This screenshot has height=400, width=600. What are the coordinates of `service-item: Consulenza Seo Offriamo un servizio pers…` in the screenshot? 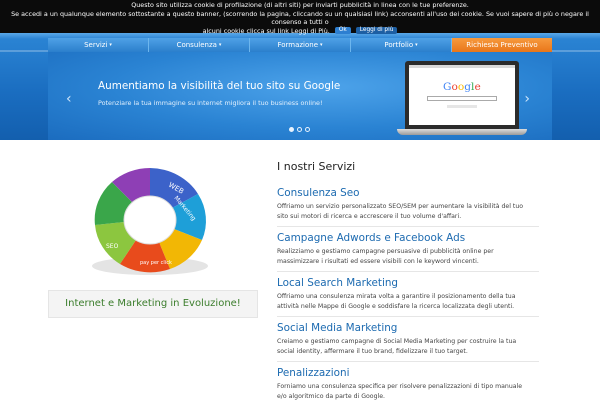 It's located at (408, 207).